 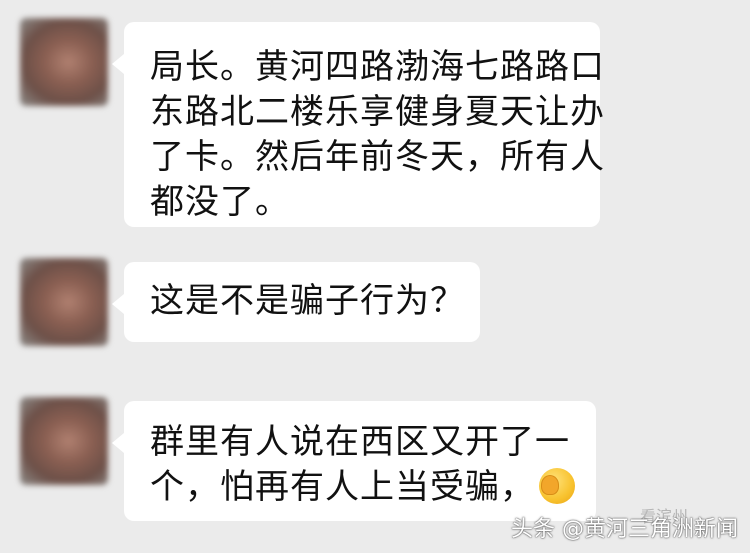 I want to click on message-text-line: 个，怕再有人上当受骗，, so click(x=363, y=487).